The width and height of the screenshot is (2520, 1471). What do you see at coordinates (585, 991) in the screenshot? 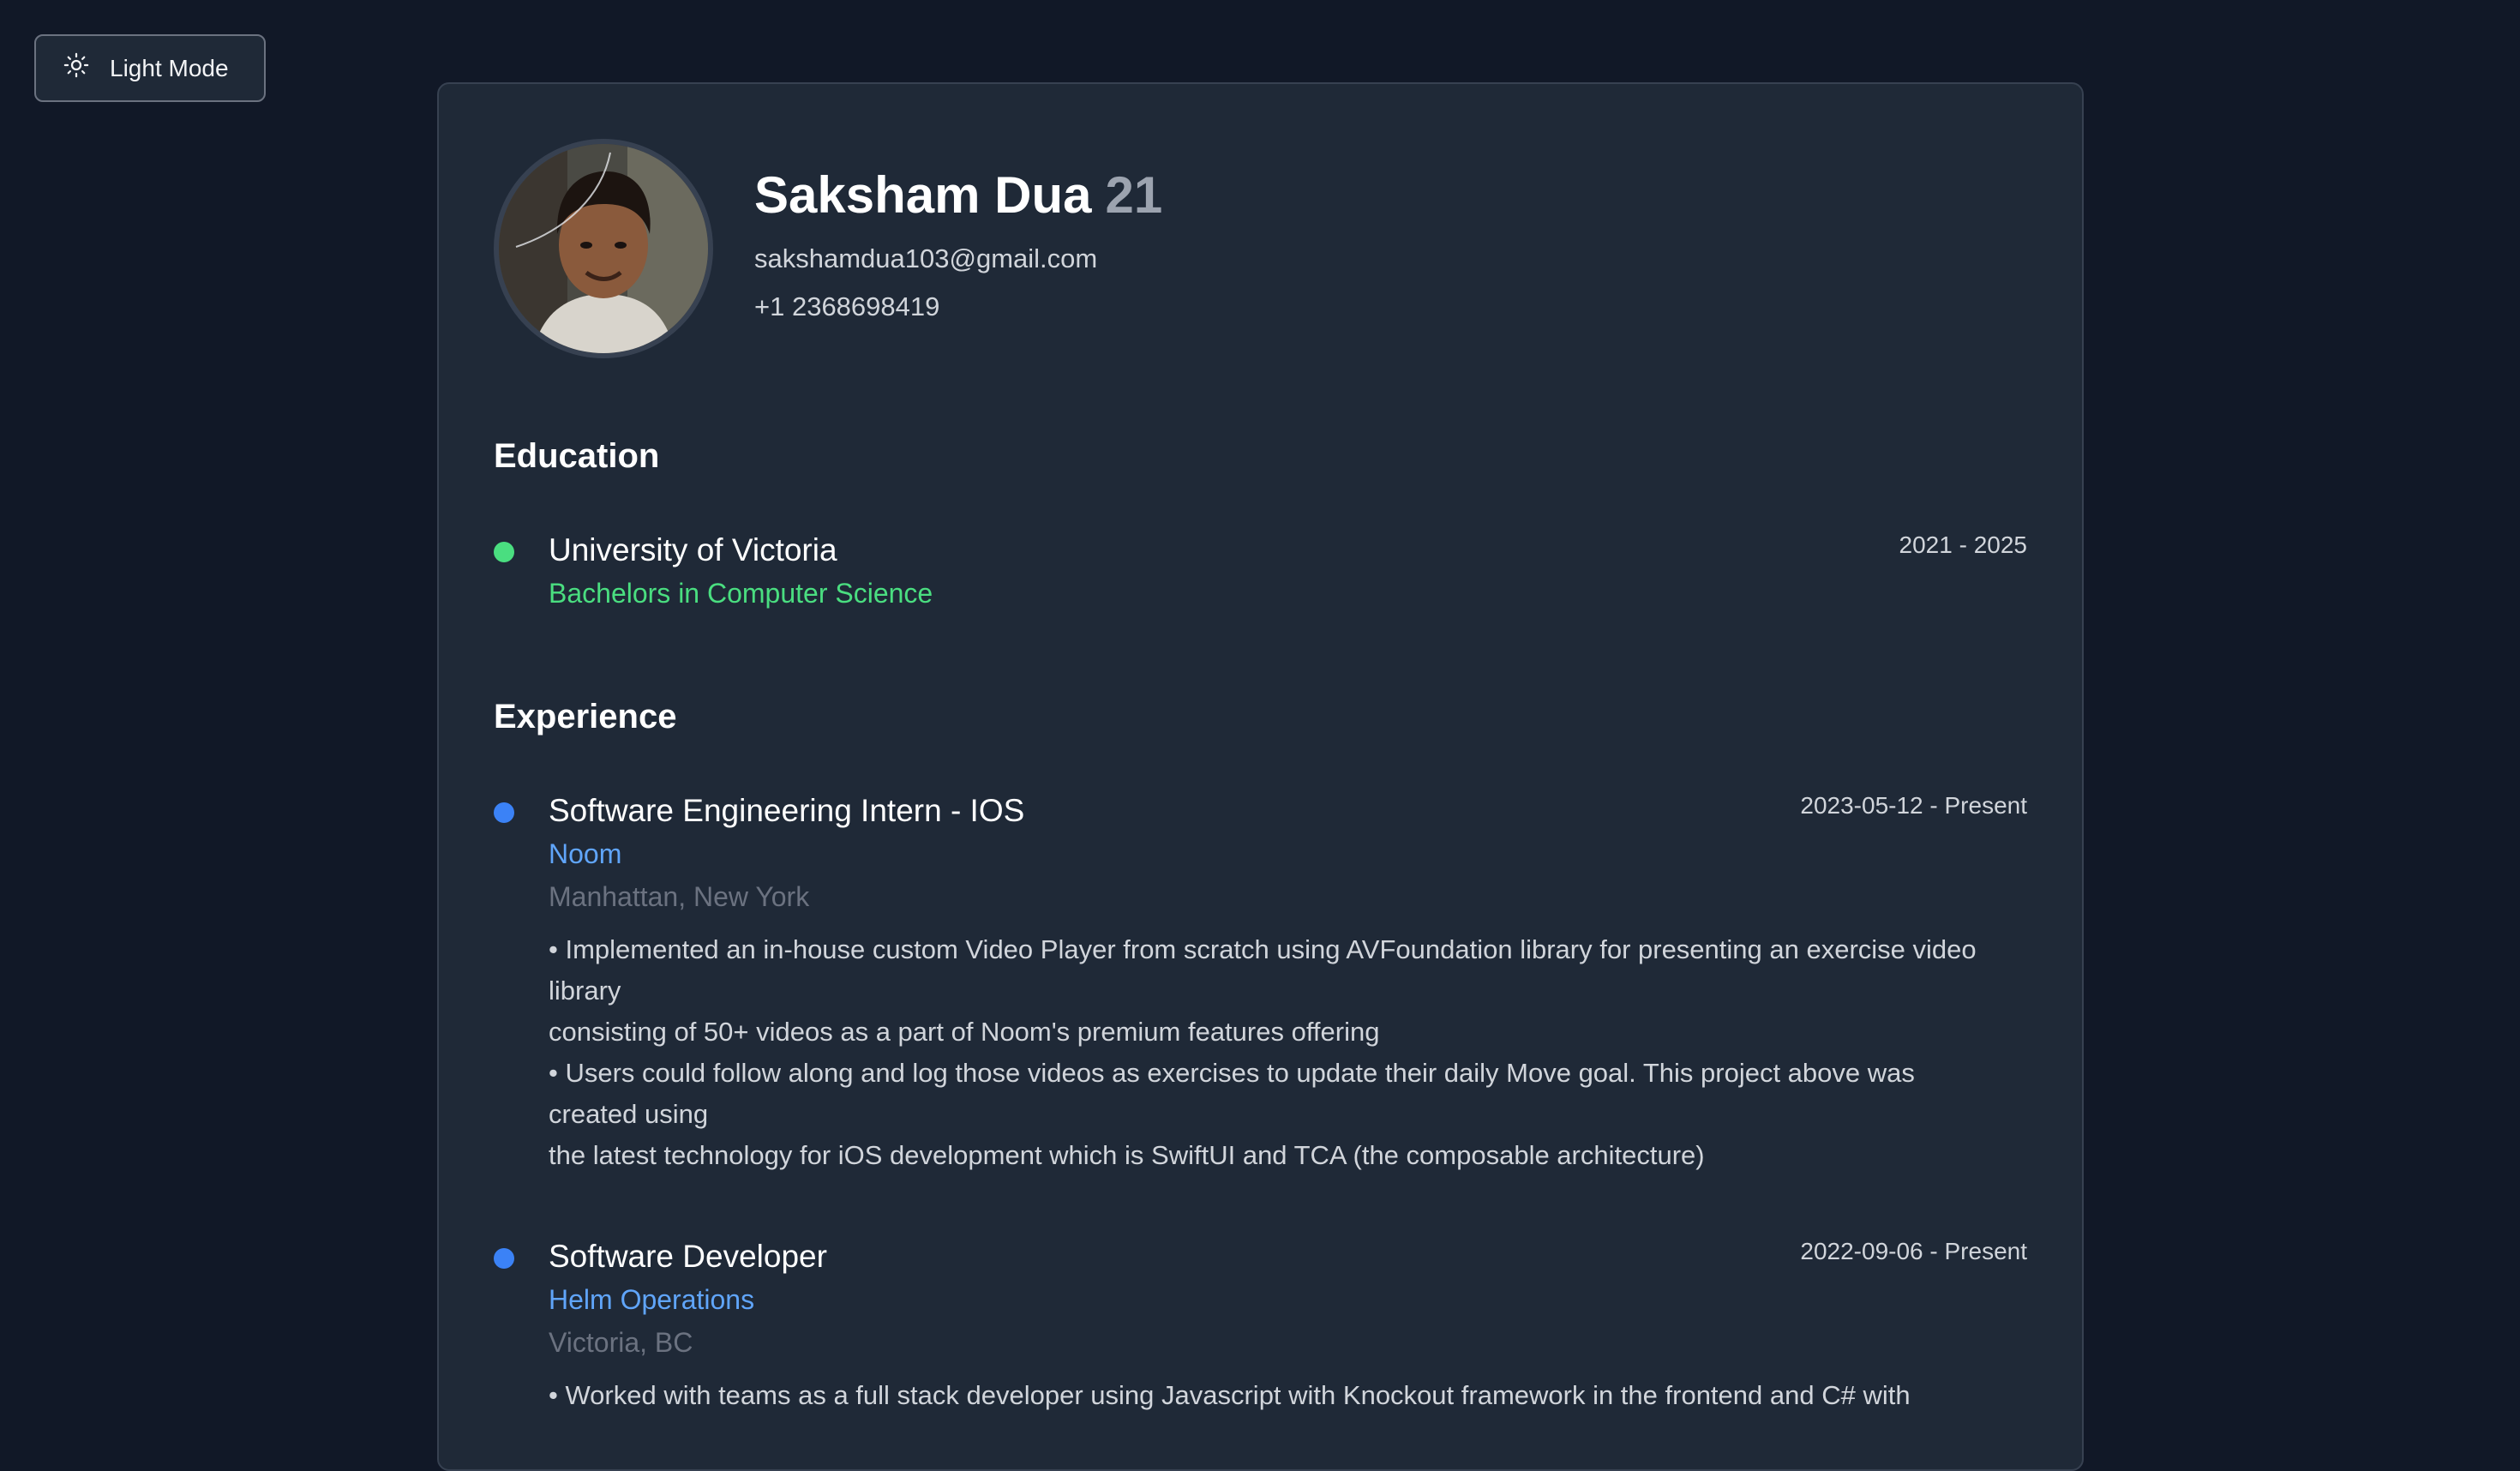
I see `description-line: library` at bounding box center [585, 991].